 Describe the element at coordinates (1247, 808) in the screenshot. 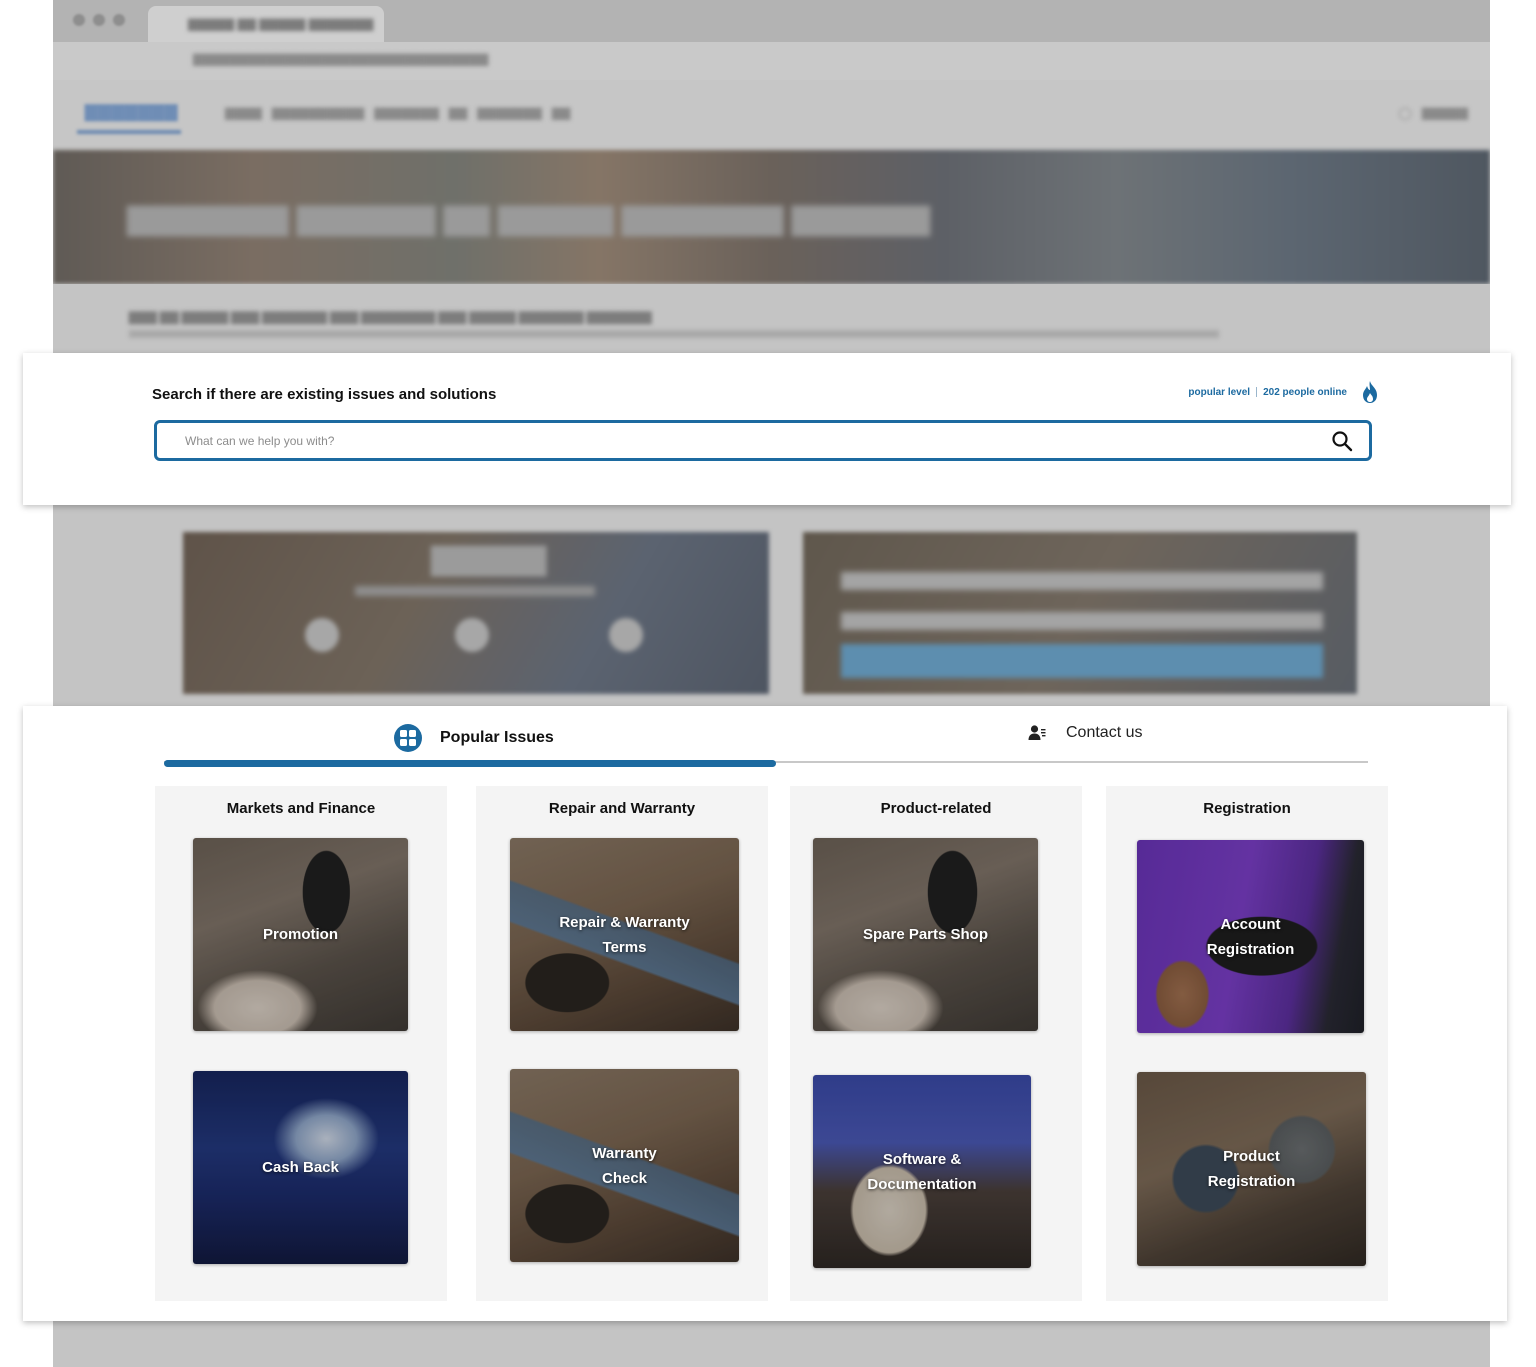

I see `column-title: Registration` at that location.